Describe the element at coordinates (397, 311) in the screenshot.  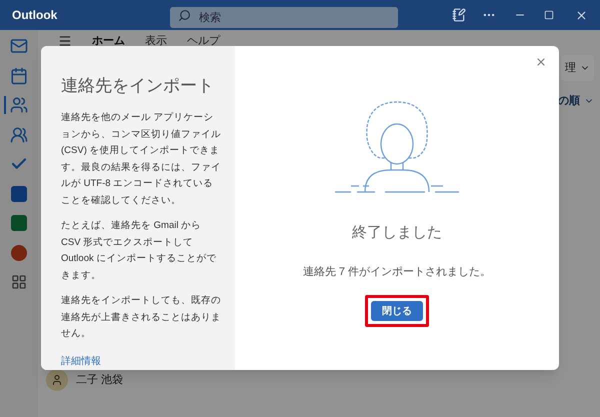
I see `close-button: 閉じる` at that location.